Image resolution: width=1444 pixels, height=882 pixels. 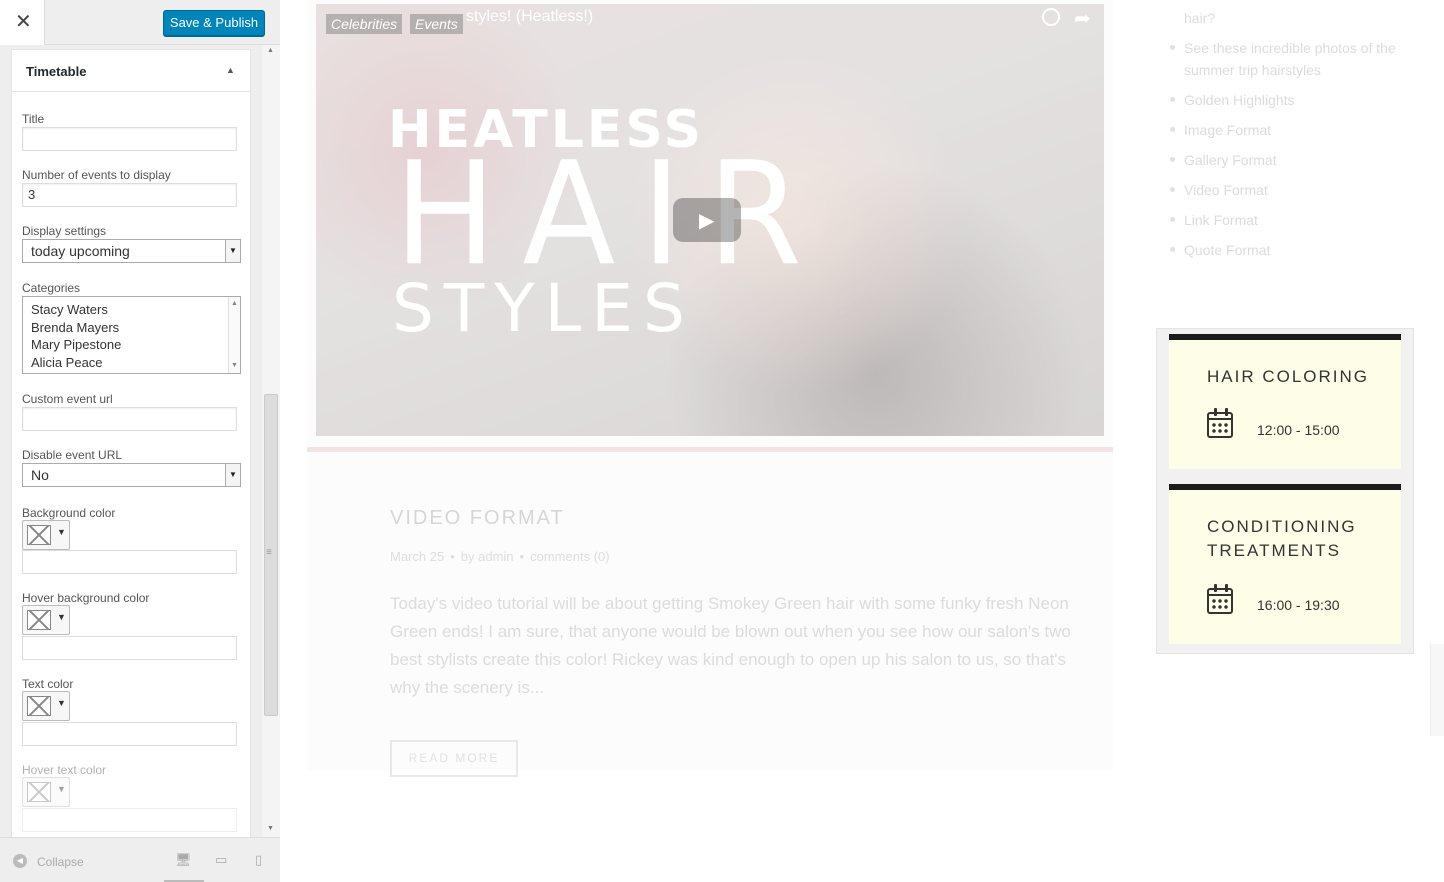 I want to click on post-comments-link: comments (0), so click(x=569, y=556).